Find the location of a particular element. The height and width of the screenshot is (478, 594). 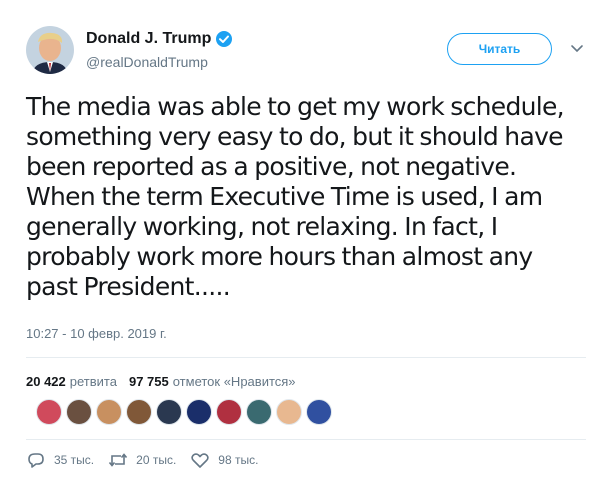

tweet-actions: 35 тыс. 20 тыс. 98 тыс. is located at coordinates (149, 460).